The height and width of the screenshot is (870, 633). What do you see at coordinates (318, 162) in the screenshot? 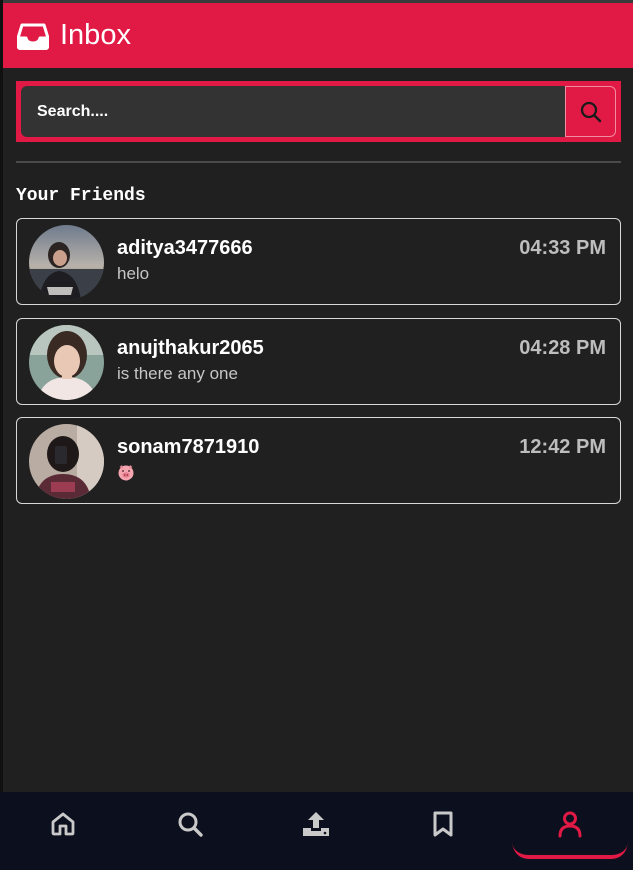
I see `divider` at bounding box center [318, 162].